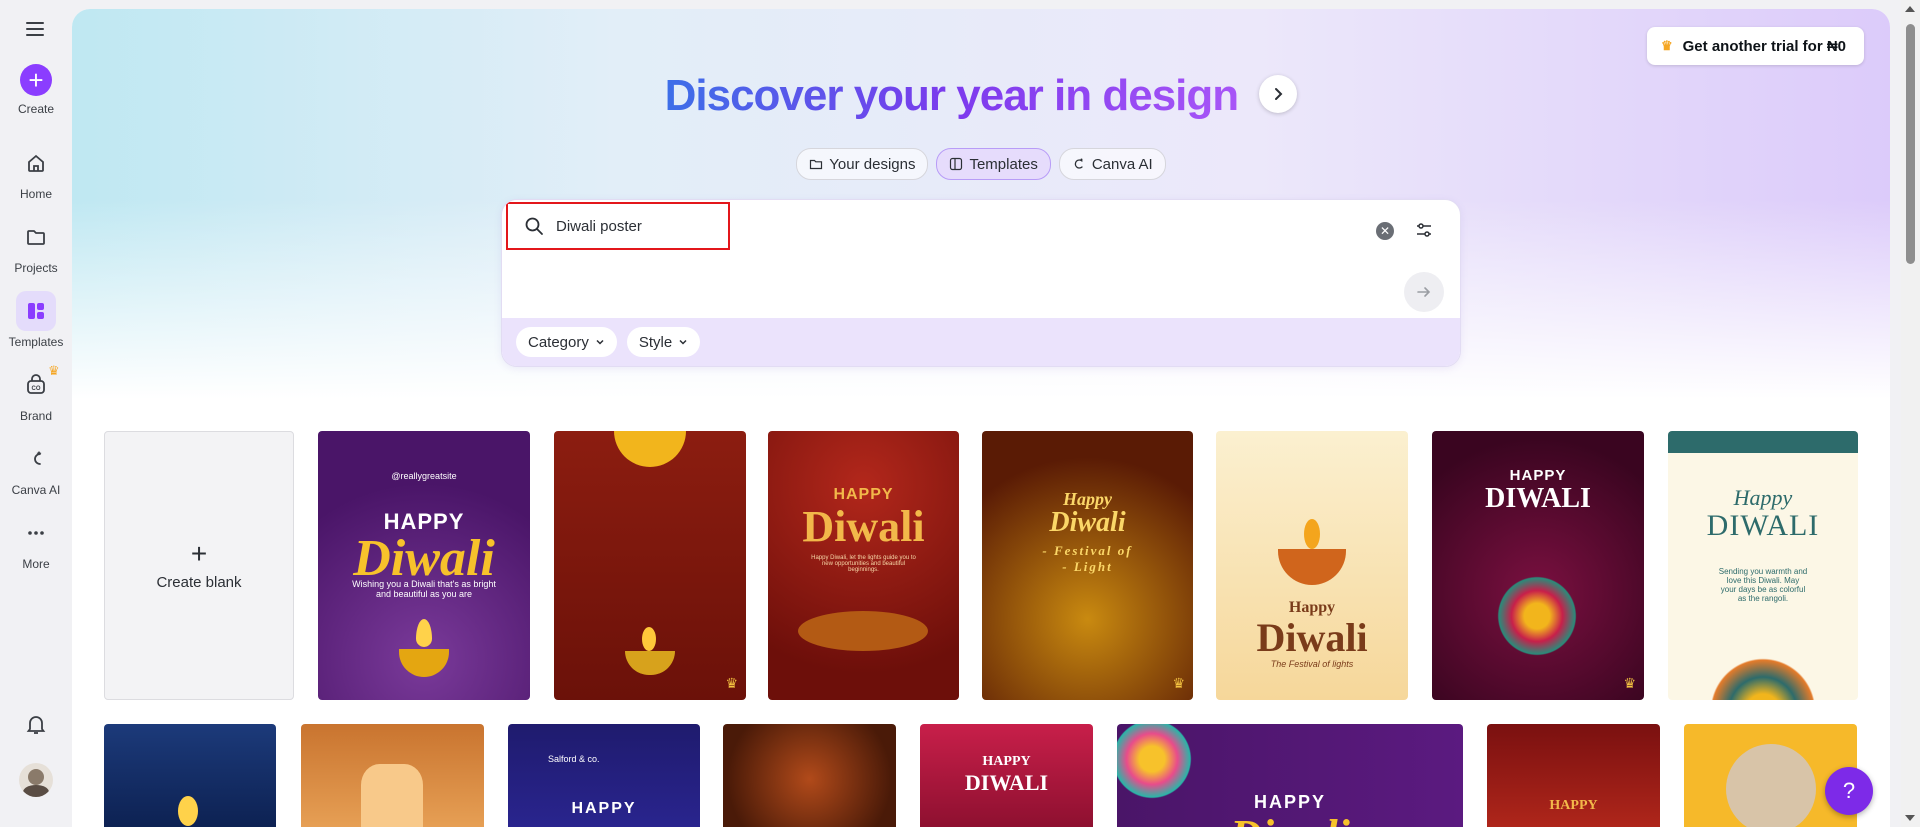  I want to click on tab-templates: Templates, so click(993, 164).